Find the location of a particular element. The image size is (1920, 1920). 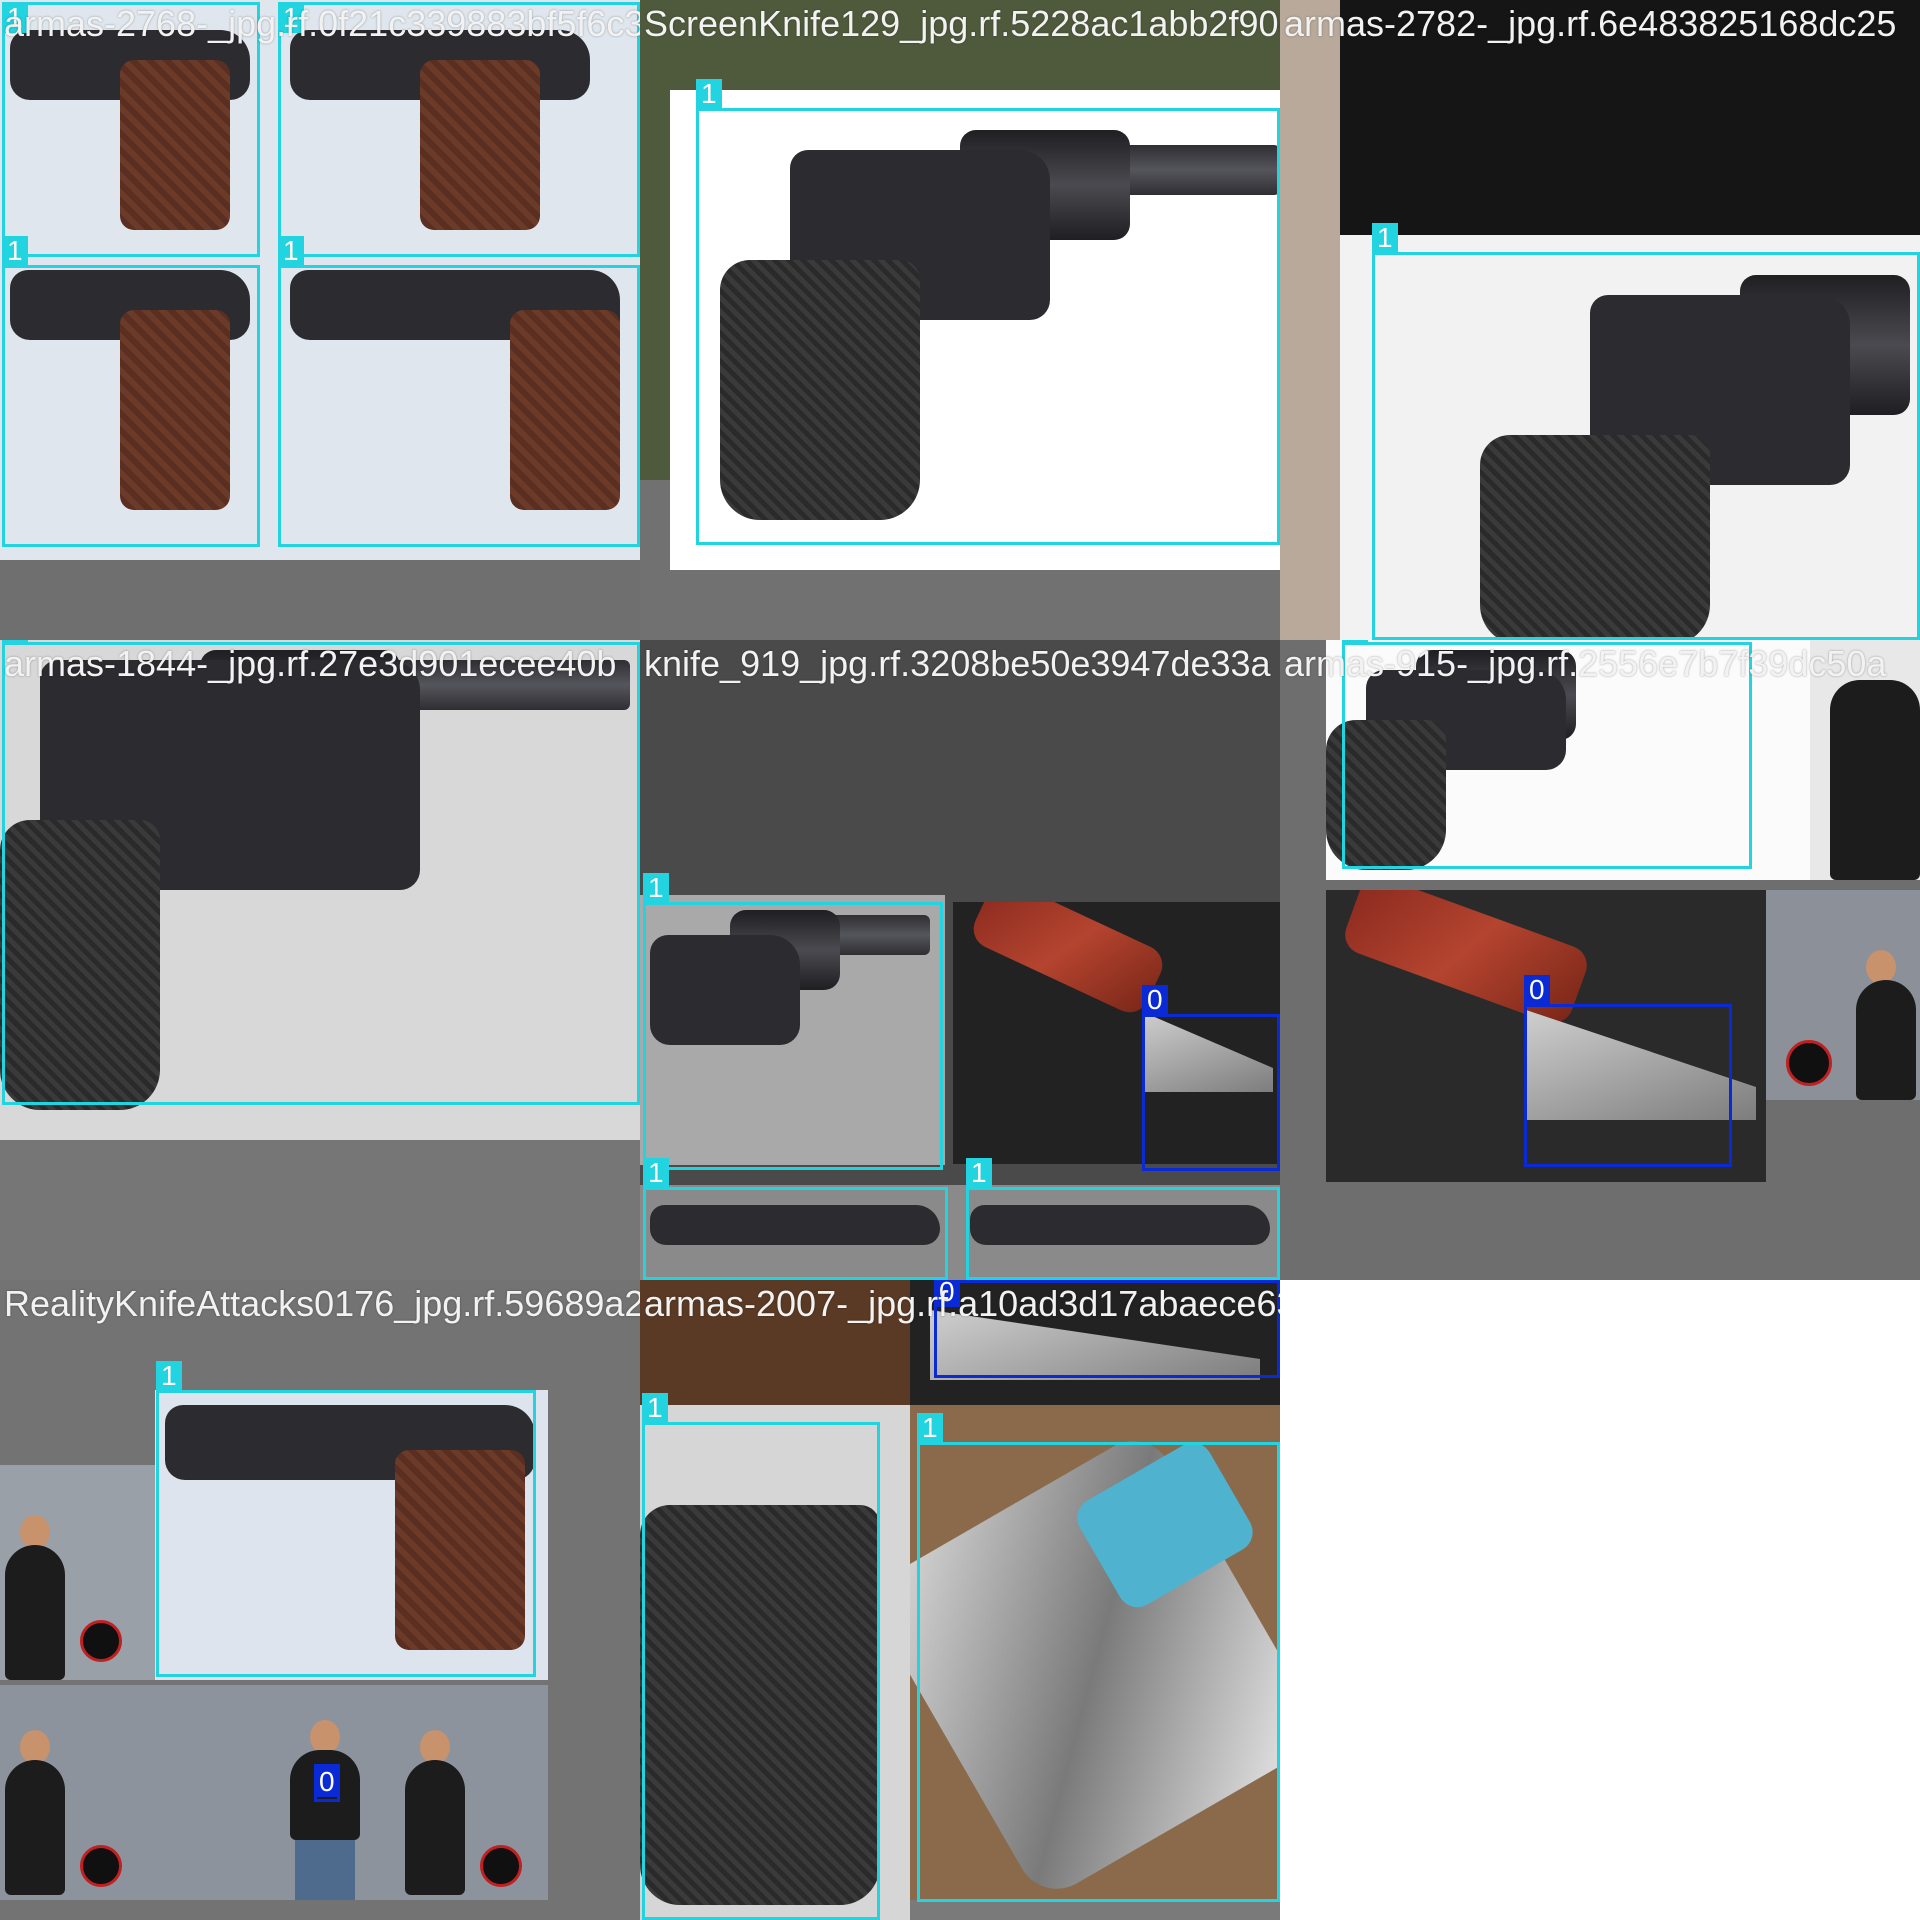

image-filename: armas-2768-_jpg.rf.0f21c339883bf5f6c3fa5 is located at coordinates (322, 23).